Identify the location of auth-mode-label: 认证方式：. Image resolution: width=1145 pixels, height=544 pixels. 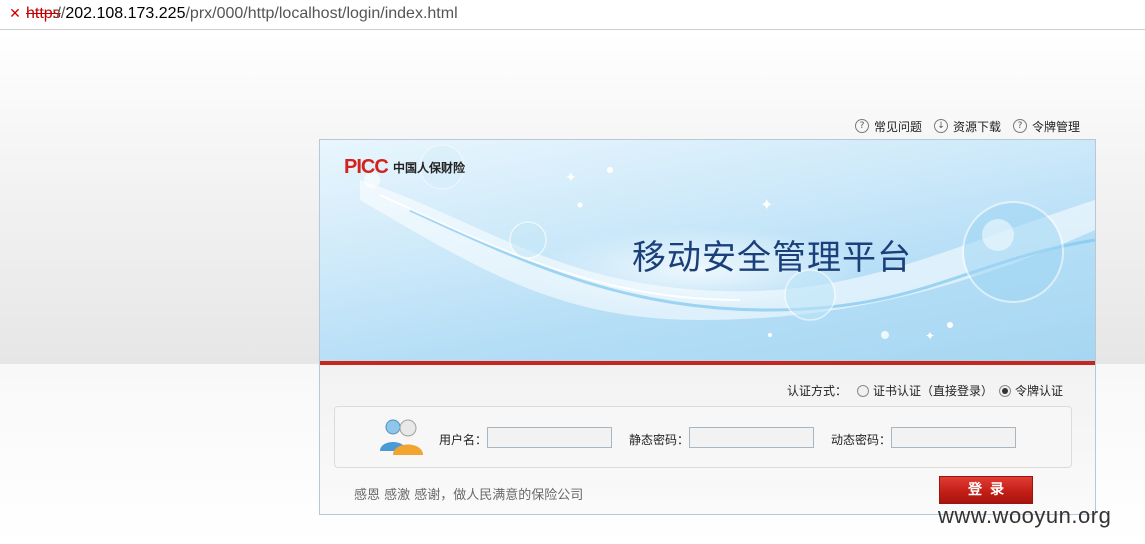
(816, 391).